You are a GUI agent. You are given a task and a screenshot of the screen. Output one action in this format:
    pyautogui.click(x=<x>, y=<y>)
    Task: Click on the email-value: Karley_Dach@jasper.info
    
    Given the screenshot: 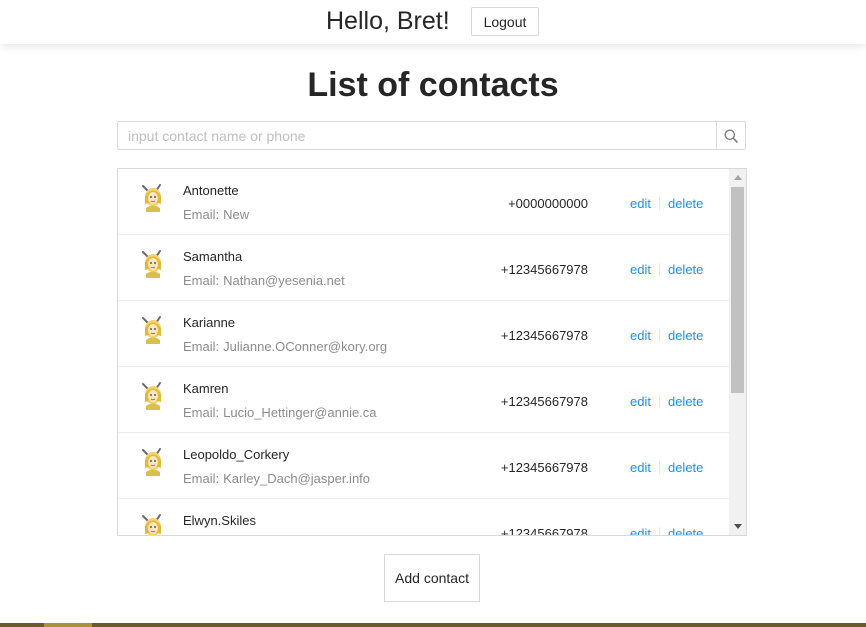 What is the action you would take?
    pyautogui.click(x=297, y=478)
    